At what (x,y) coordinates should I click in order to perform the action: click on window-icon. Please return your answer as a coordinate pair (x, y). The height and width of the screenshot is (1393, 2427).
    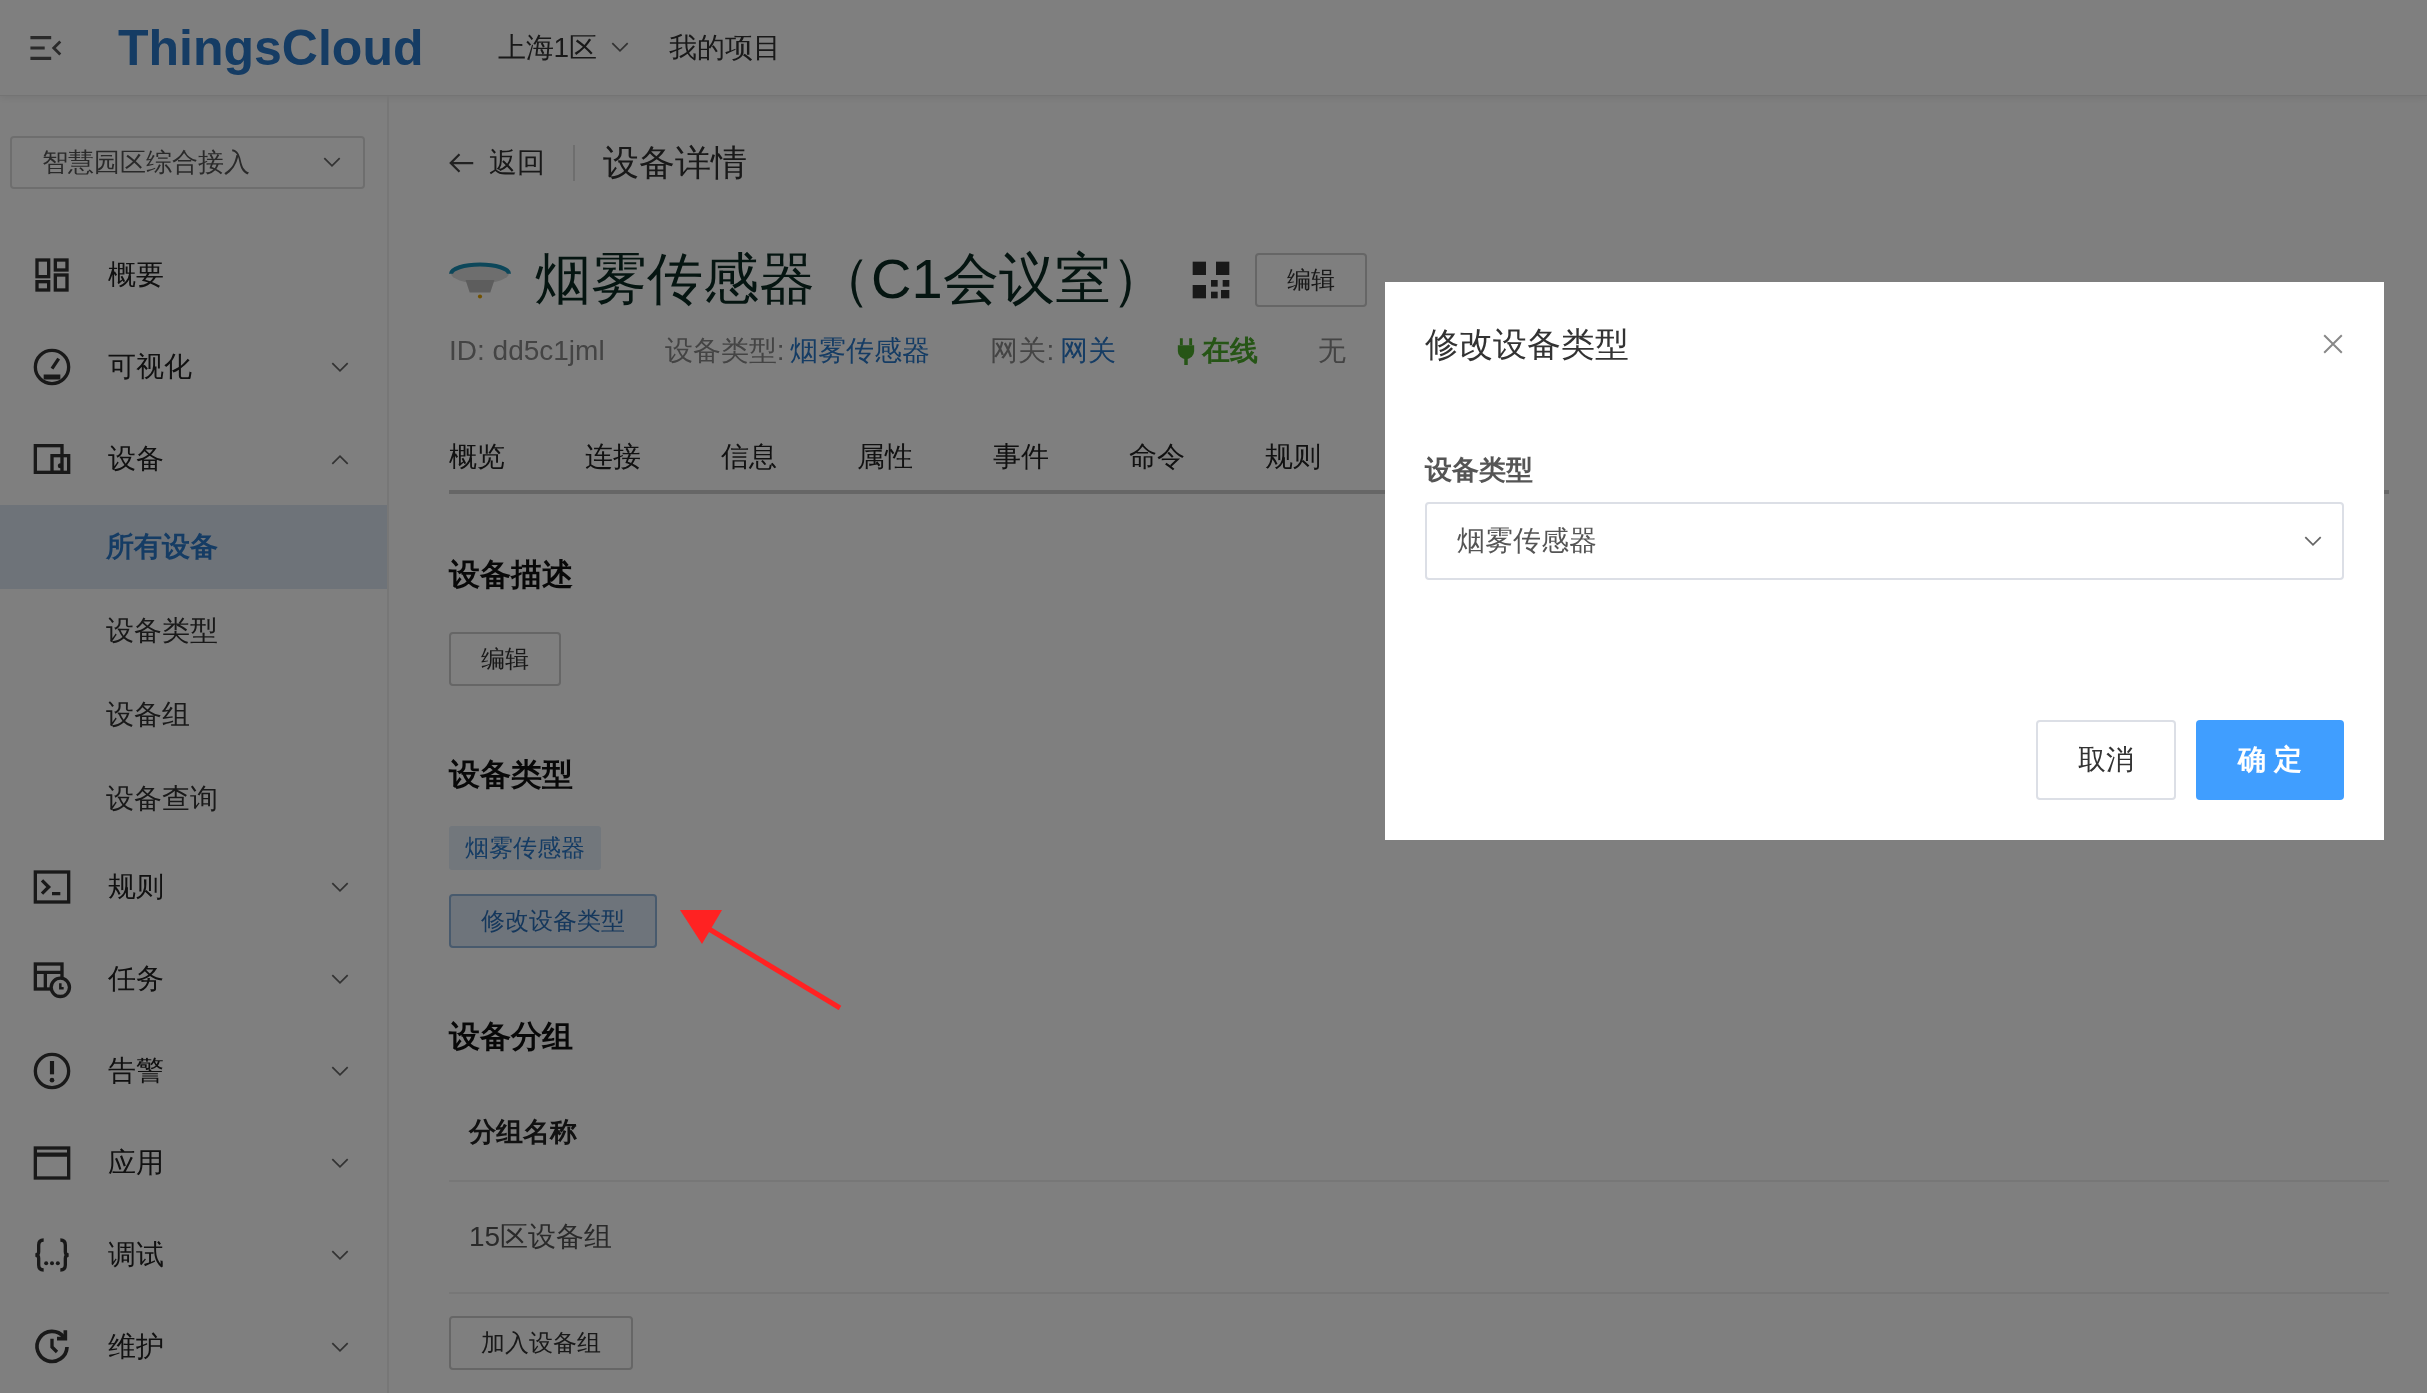
    Looking at the image, I should click on (52, 1163).